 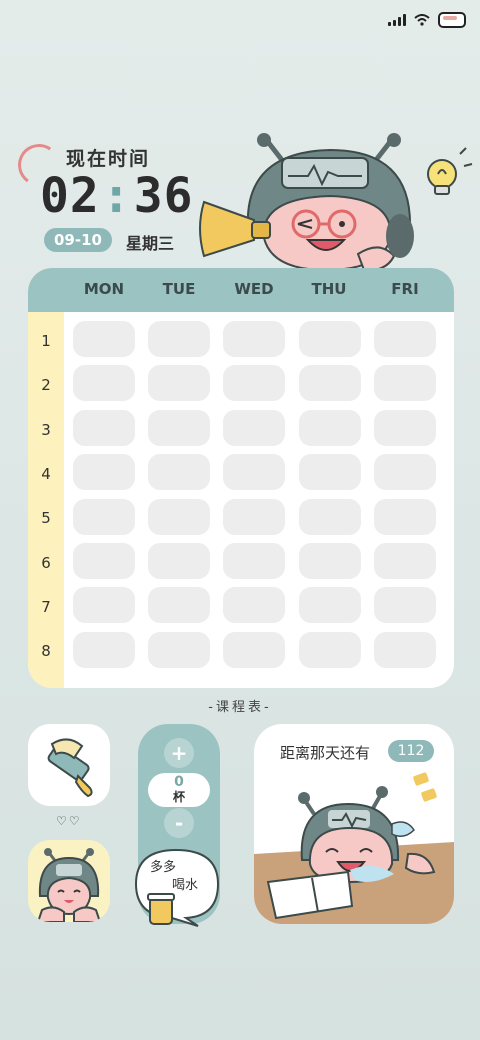 I want to click on date-badge: 09-10, so click(x=78, y=240).